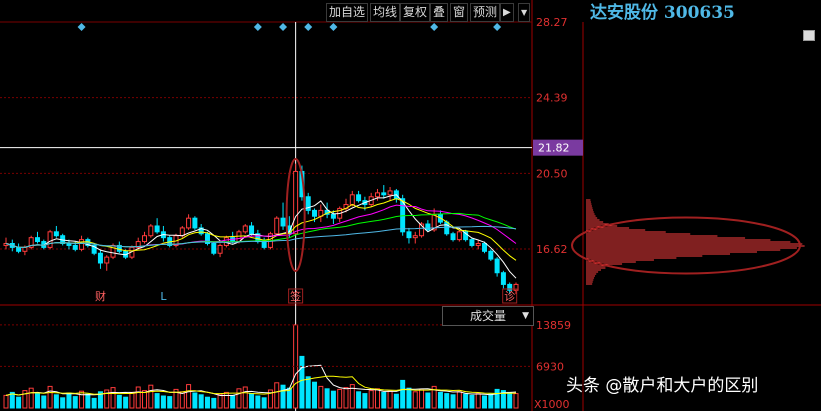 This screenshot has width=821, height=411. Describe the element at coordinates (507, 12) in the screenshot. I see `play-button: ▶` at that location.